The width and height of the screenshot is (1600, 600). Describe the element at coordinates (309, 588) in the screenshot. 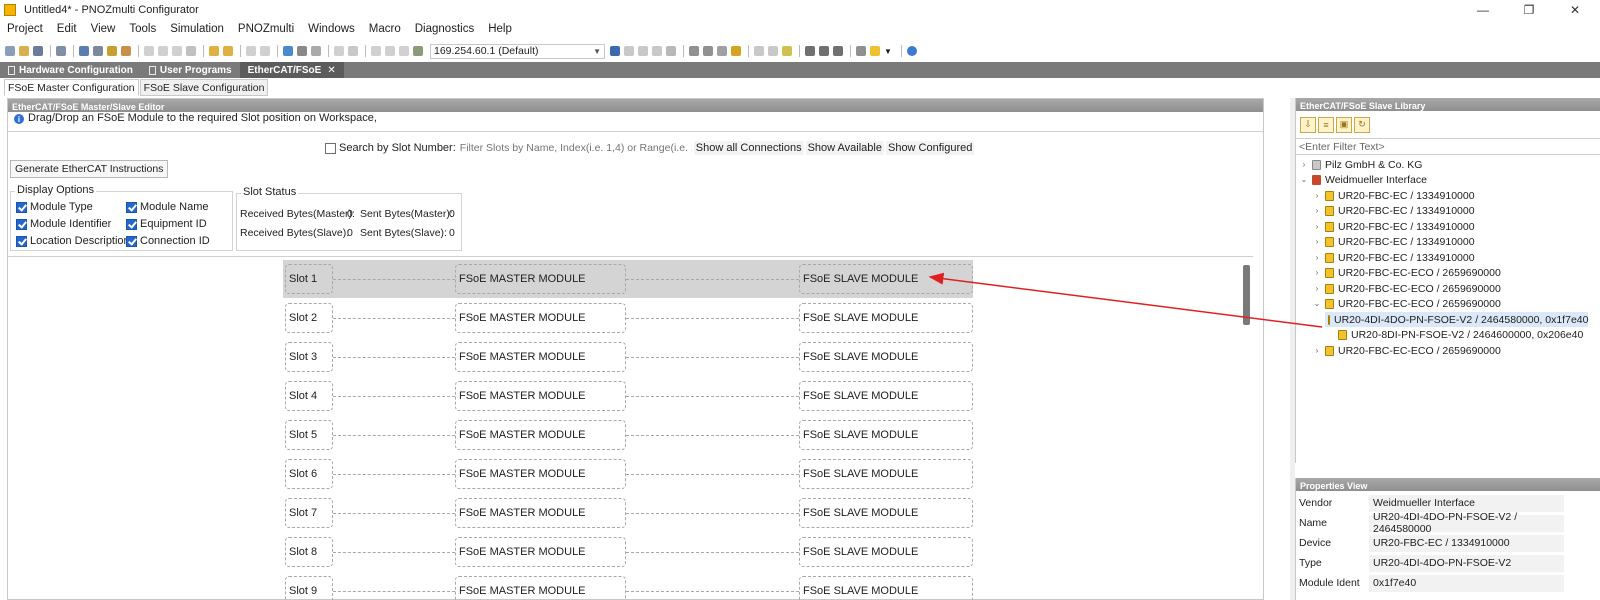

I see `slot-label-box: Slot 9` at that location.